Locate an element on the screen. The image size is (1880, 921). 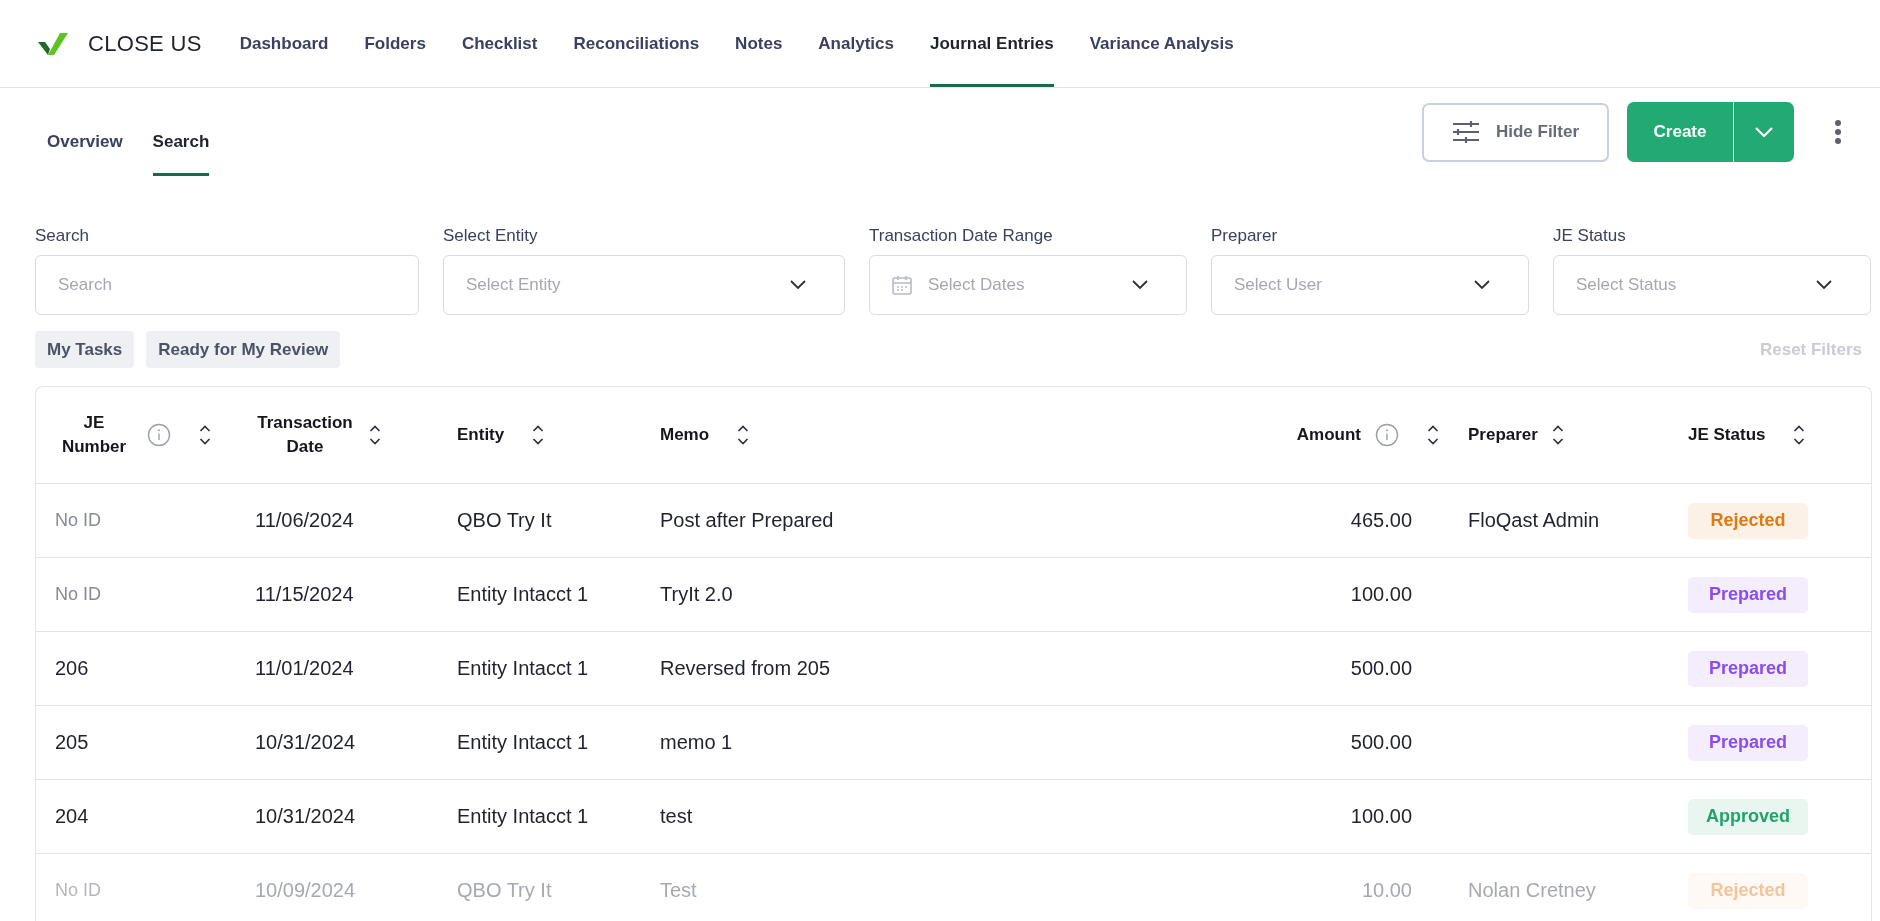
date-cell: 11/06/2024 is located at coordinates (304, 520).